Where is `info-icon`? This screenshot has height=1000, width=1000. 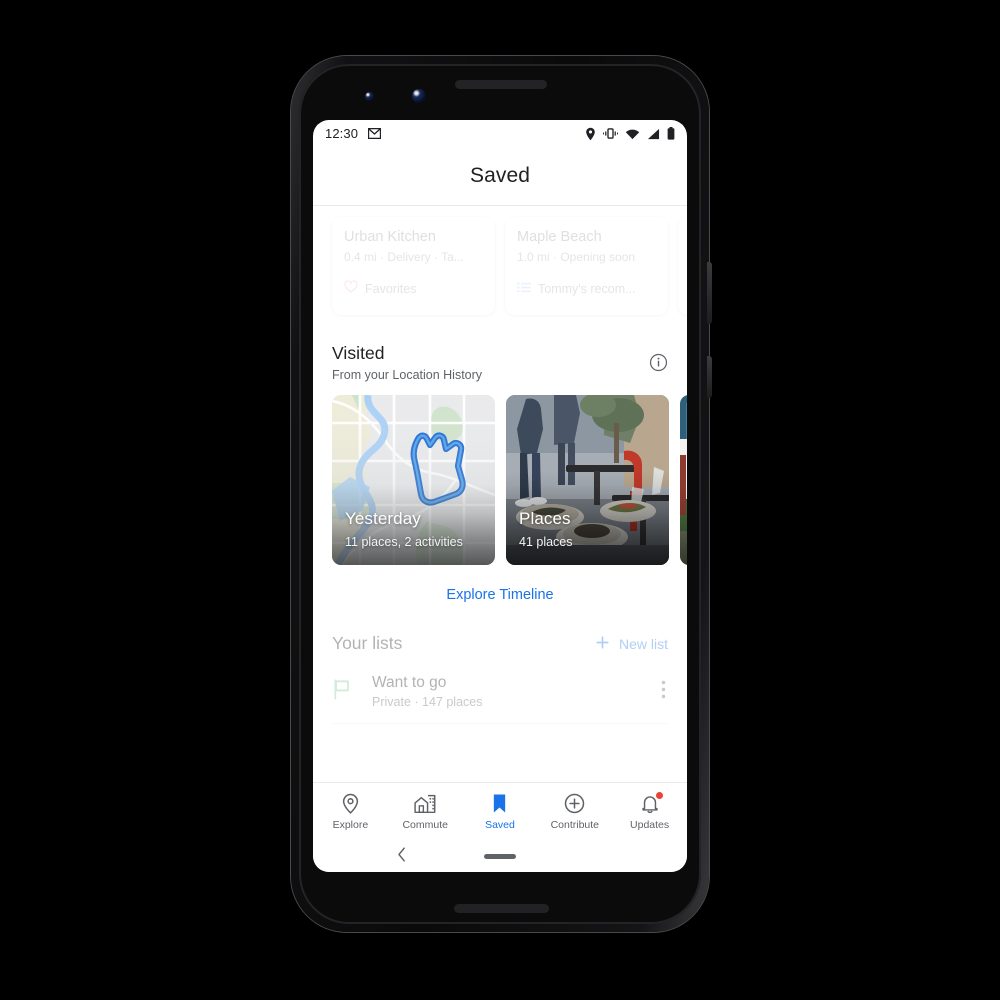 info-icon is located at coordinates (658, 365).